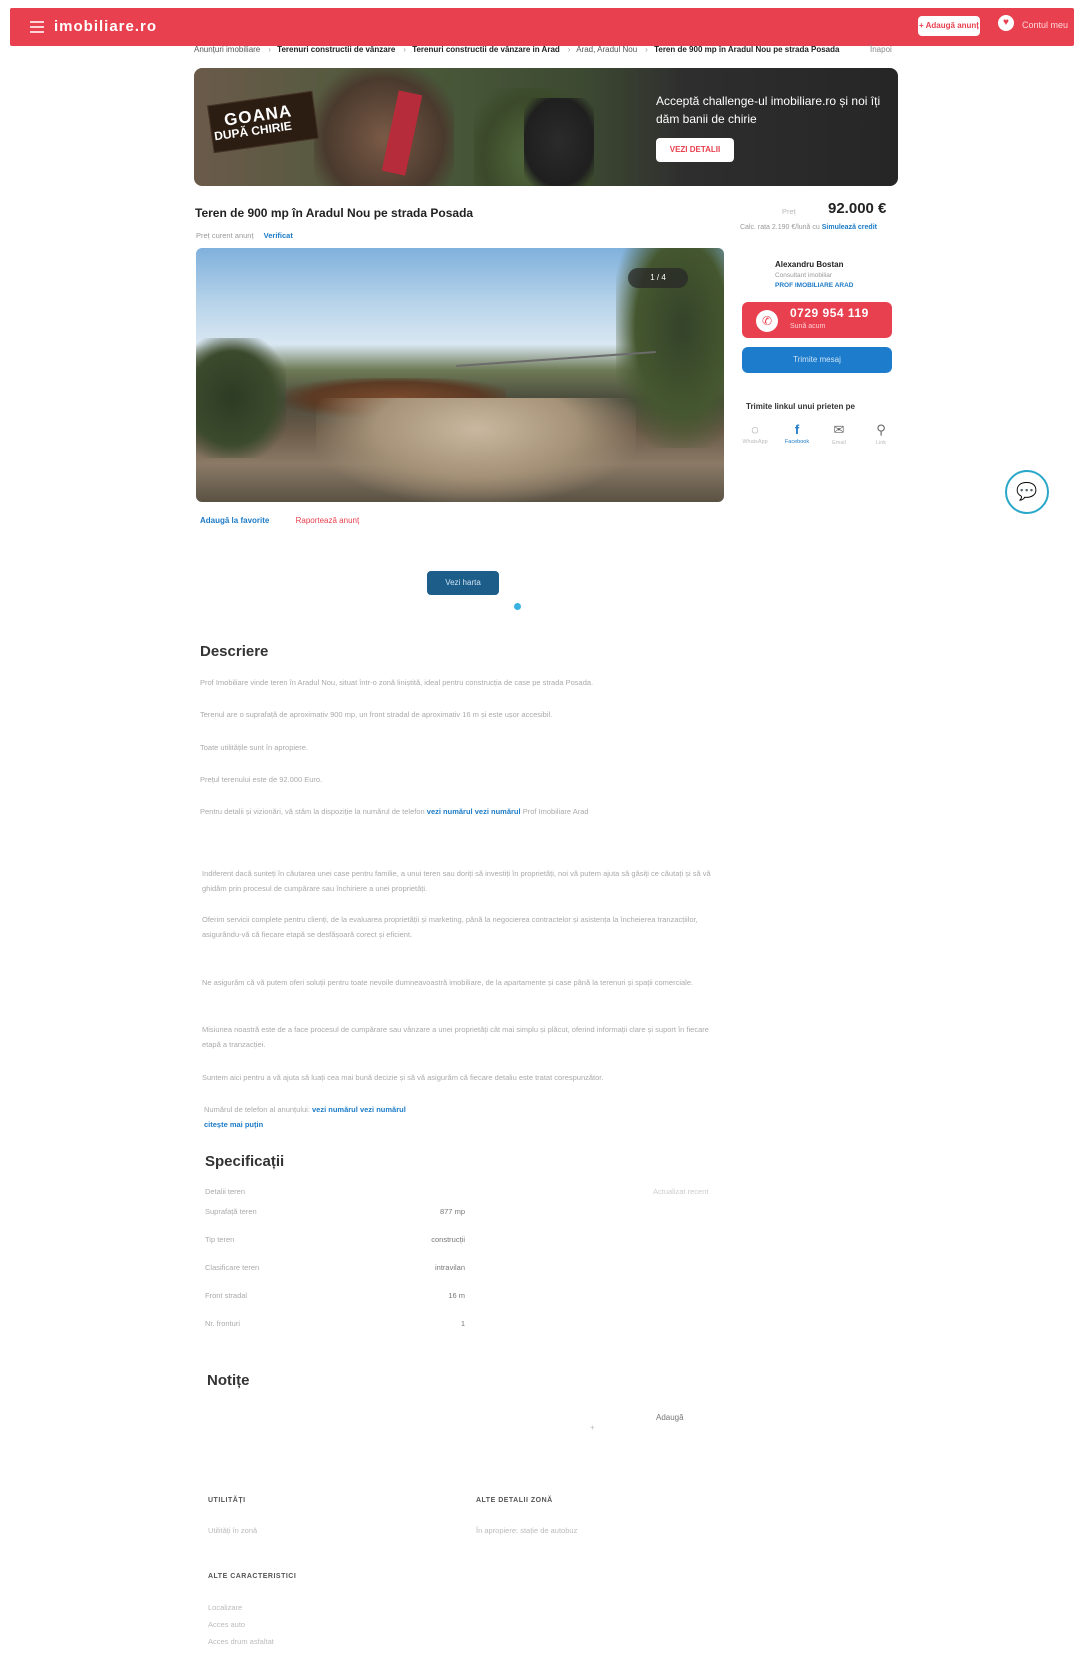 Image resolution: width=1076 pixels, height=1677 pixels. What do you see at coordinates (1027, 492) in the screenshot?
I see `chat-bubble-icon: 💬` at bounding box center [1027, 492].